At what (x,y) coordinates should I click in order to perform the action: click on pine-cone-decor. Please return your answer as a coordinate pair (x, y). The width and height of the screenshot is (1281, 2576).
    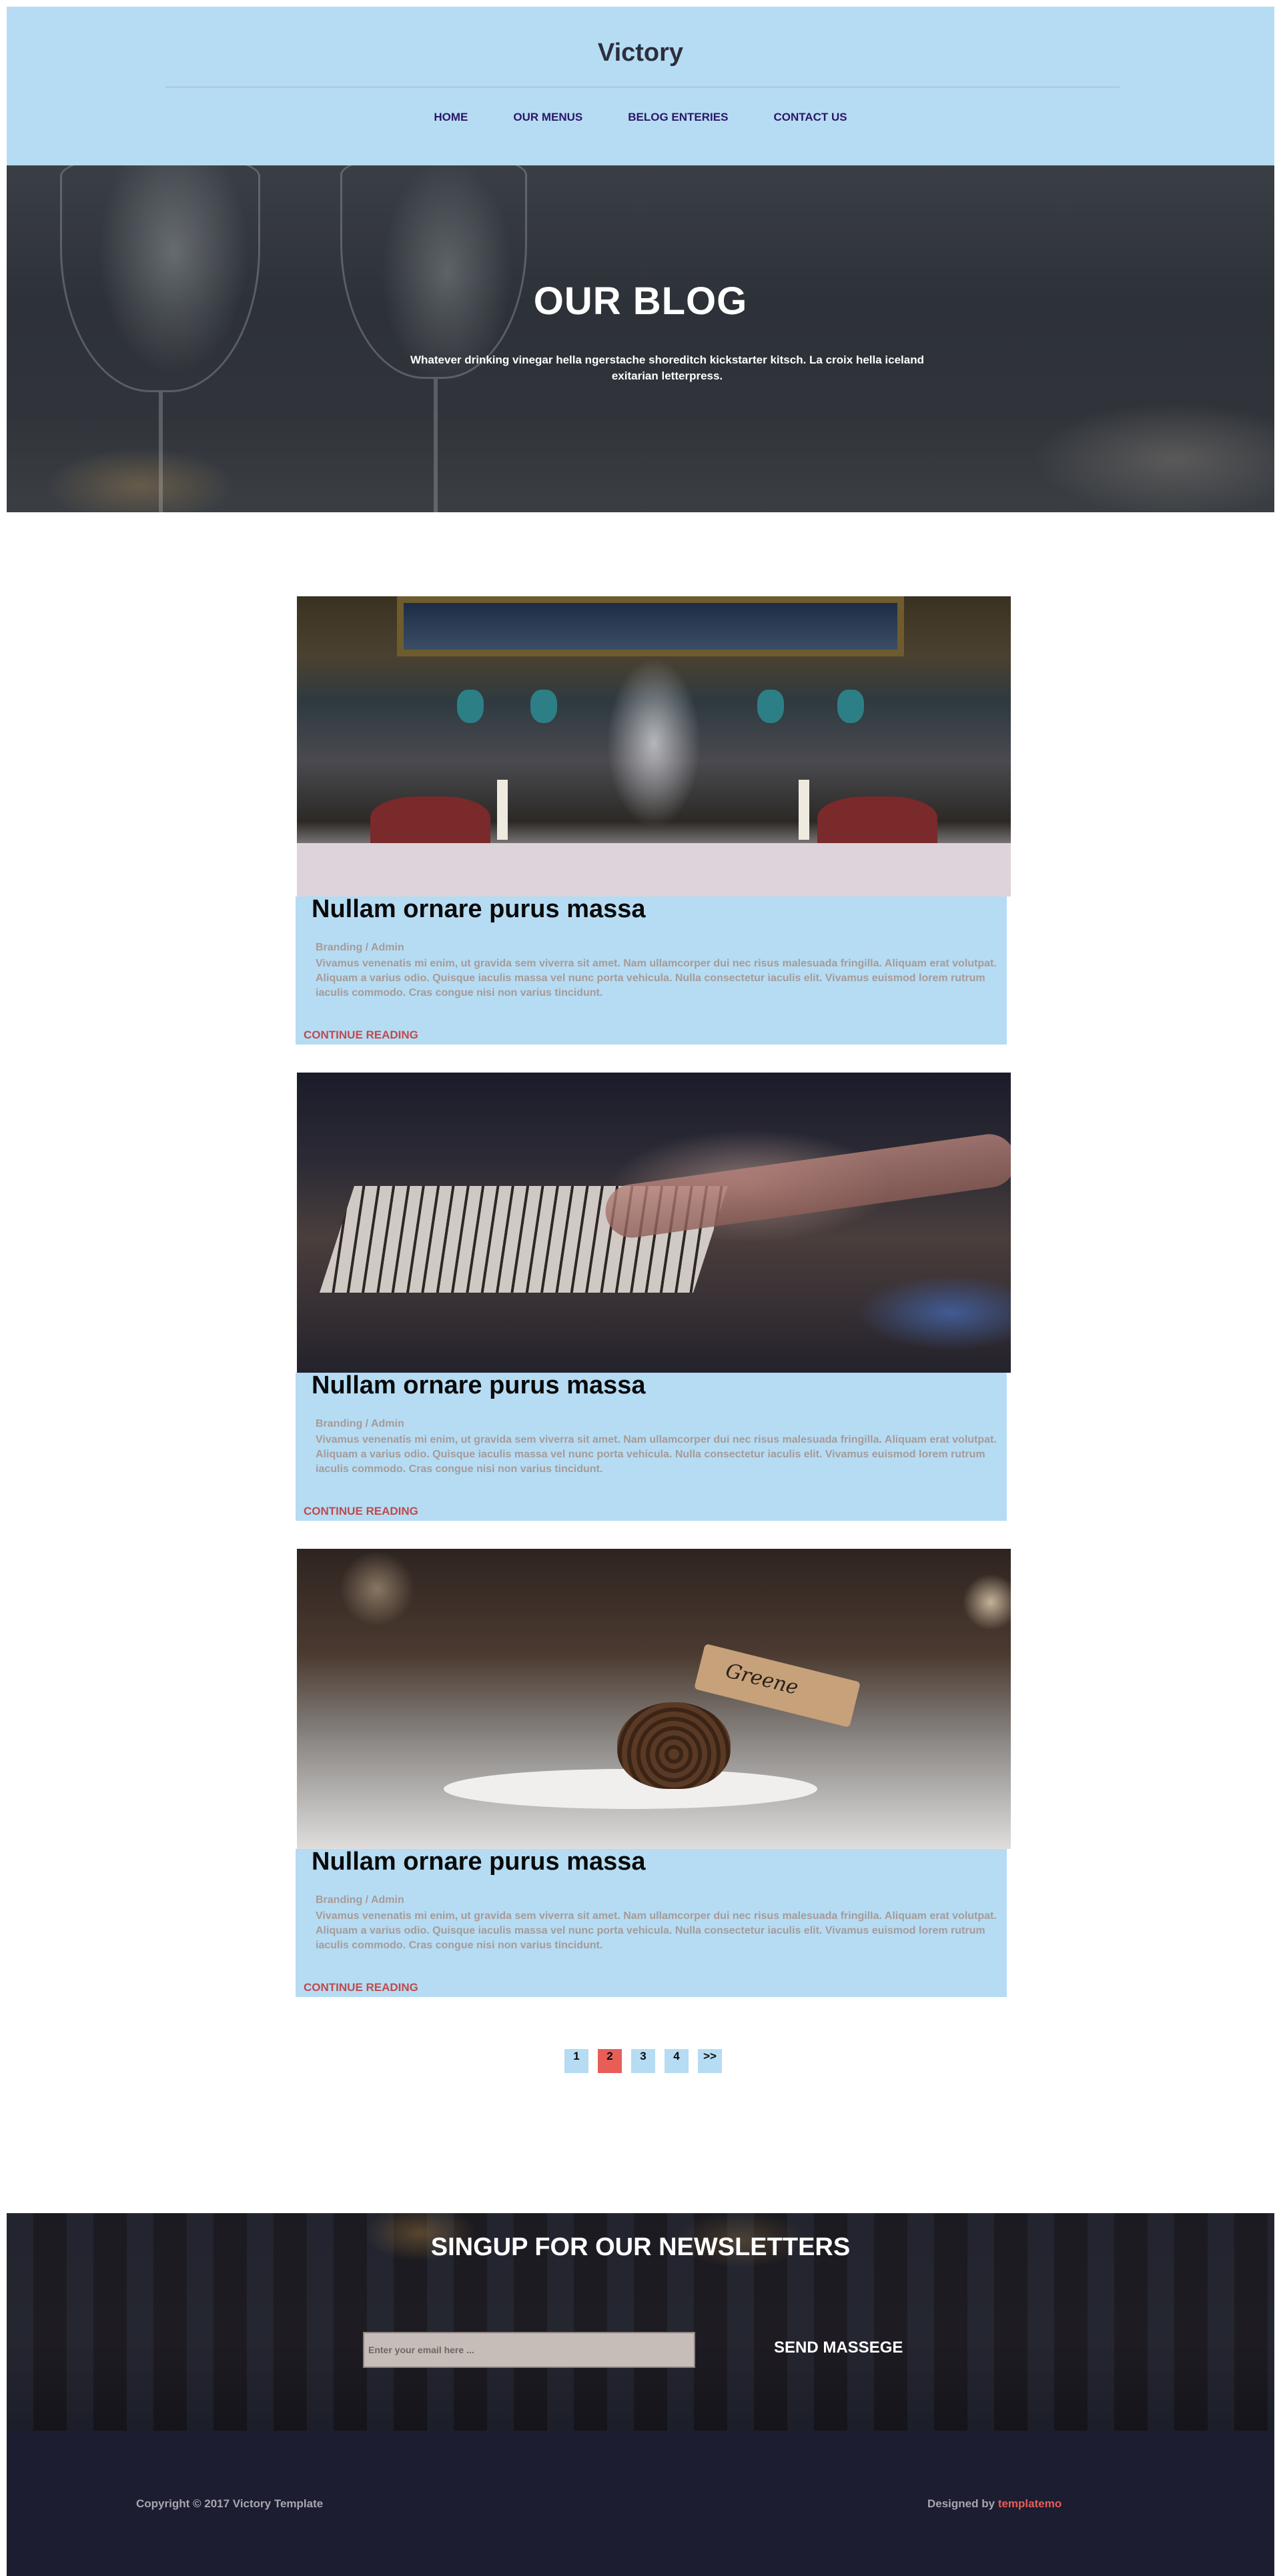
    Looking at the image, I should click on (674, 1745).